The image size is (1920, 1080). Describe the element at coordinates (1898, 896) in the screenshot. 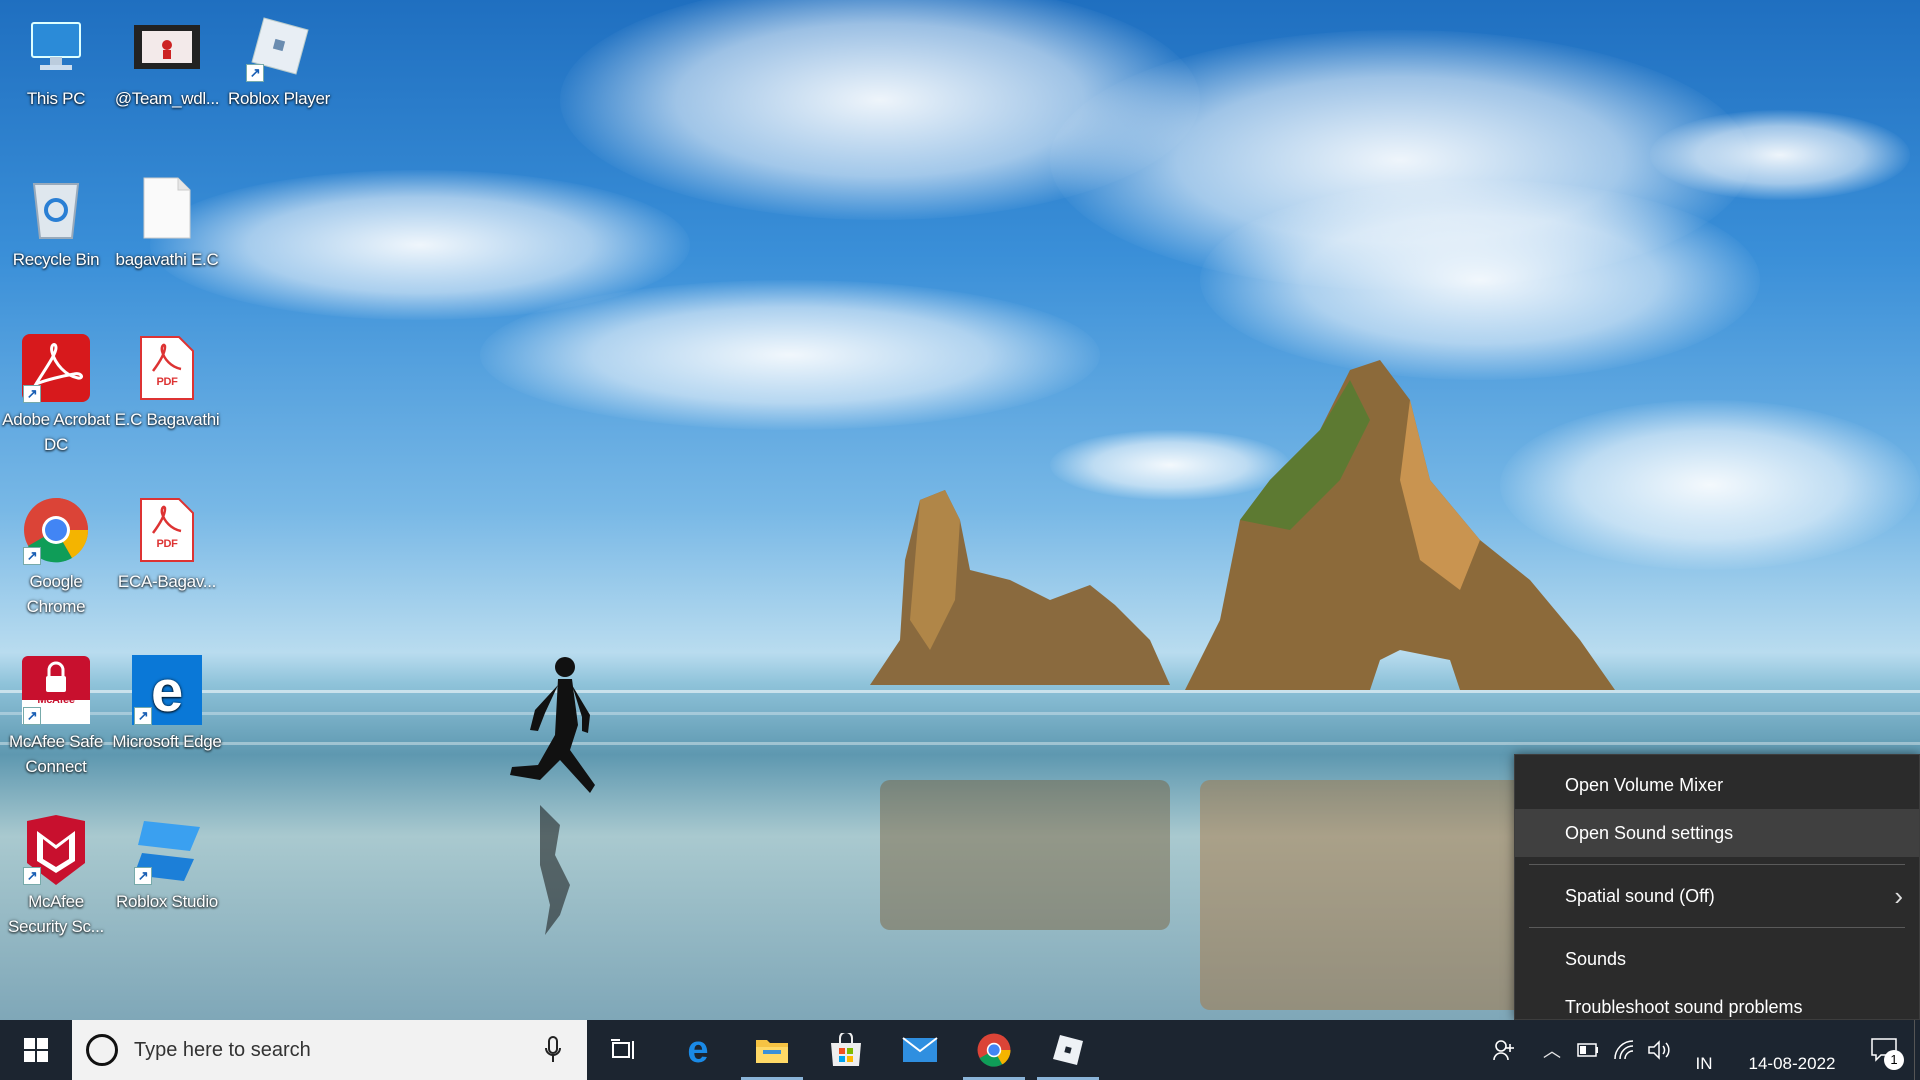

I see `chevron-right-icon: ›` at that location.